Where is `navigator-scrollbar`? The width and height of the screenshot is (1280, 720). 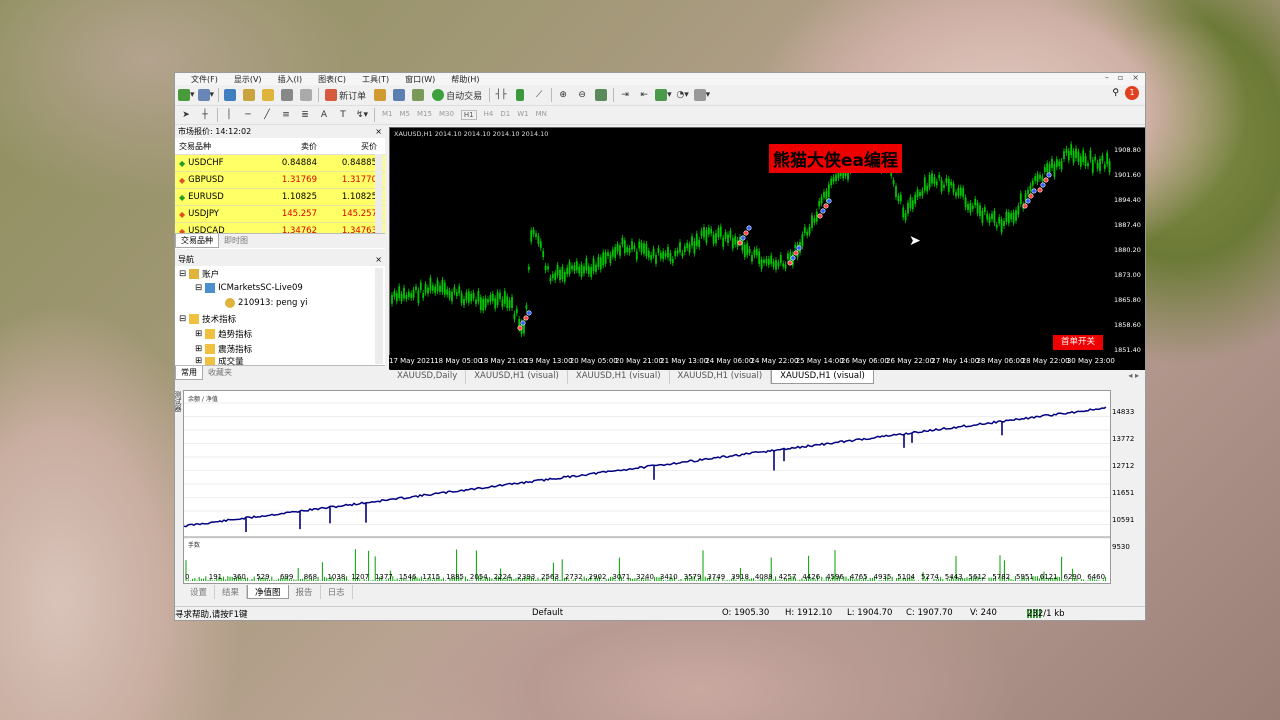
navigator-scrollbar is located at coordinates (379, 316).